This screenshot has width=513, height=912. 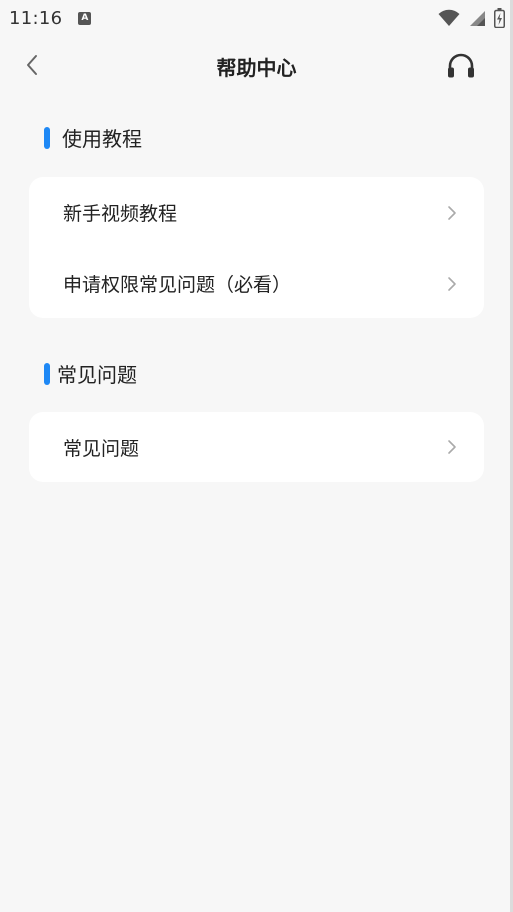 I want to click on battery-icon, so click(x=499, y=18).